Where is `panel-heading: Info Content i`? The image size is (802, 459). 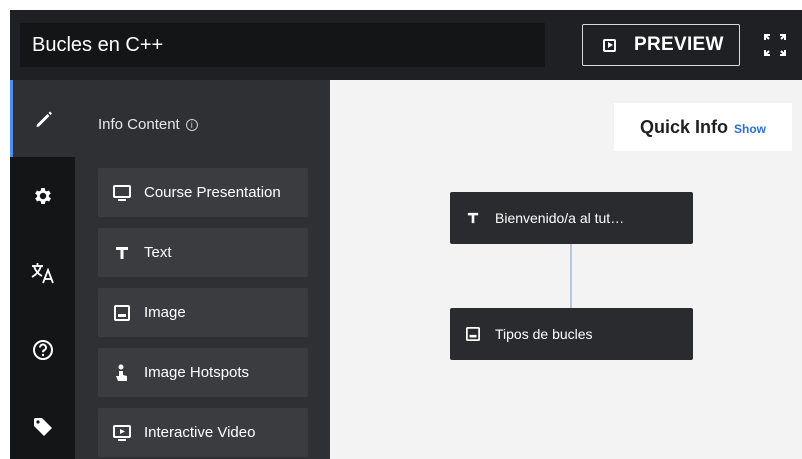 panel-heading: Info Content i is located at coordinates (148, 124).